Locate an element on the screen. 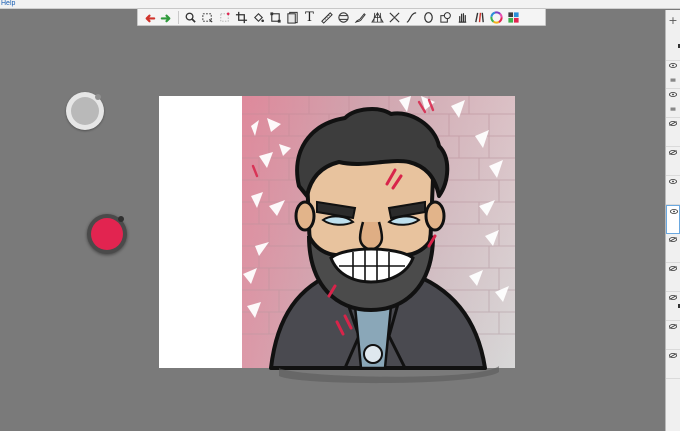 The image size is (680, 431). text-tool-label: T is located at coordinates (309, 17).